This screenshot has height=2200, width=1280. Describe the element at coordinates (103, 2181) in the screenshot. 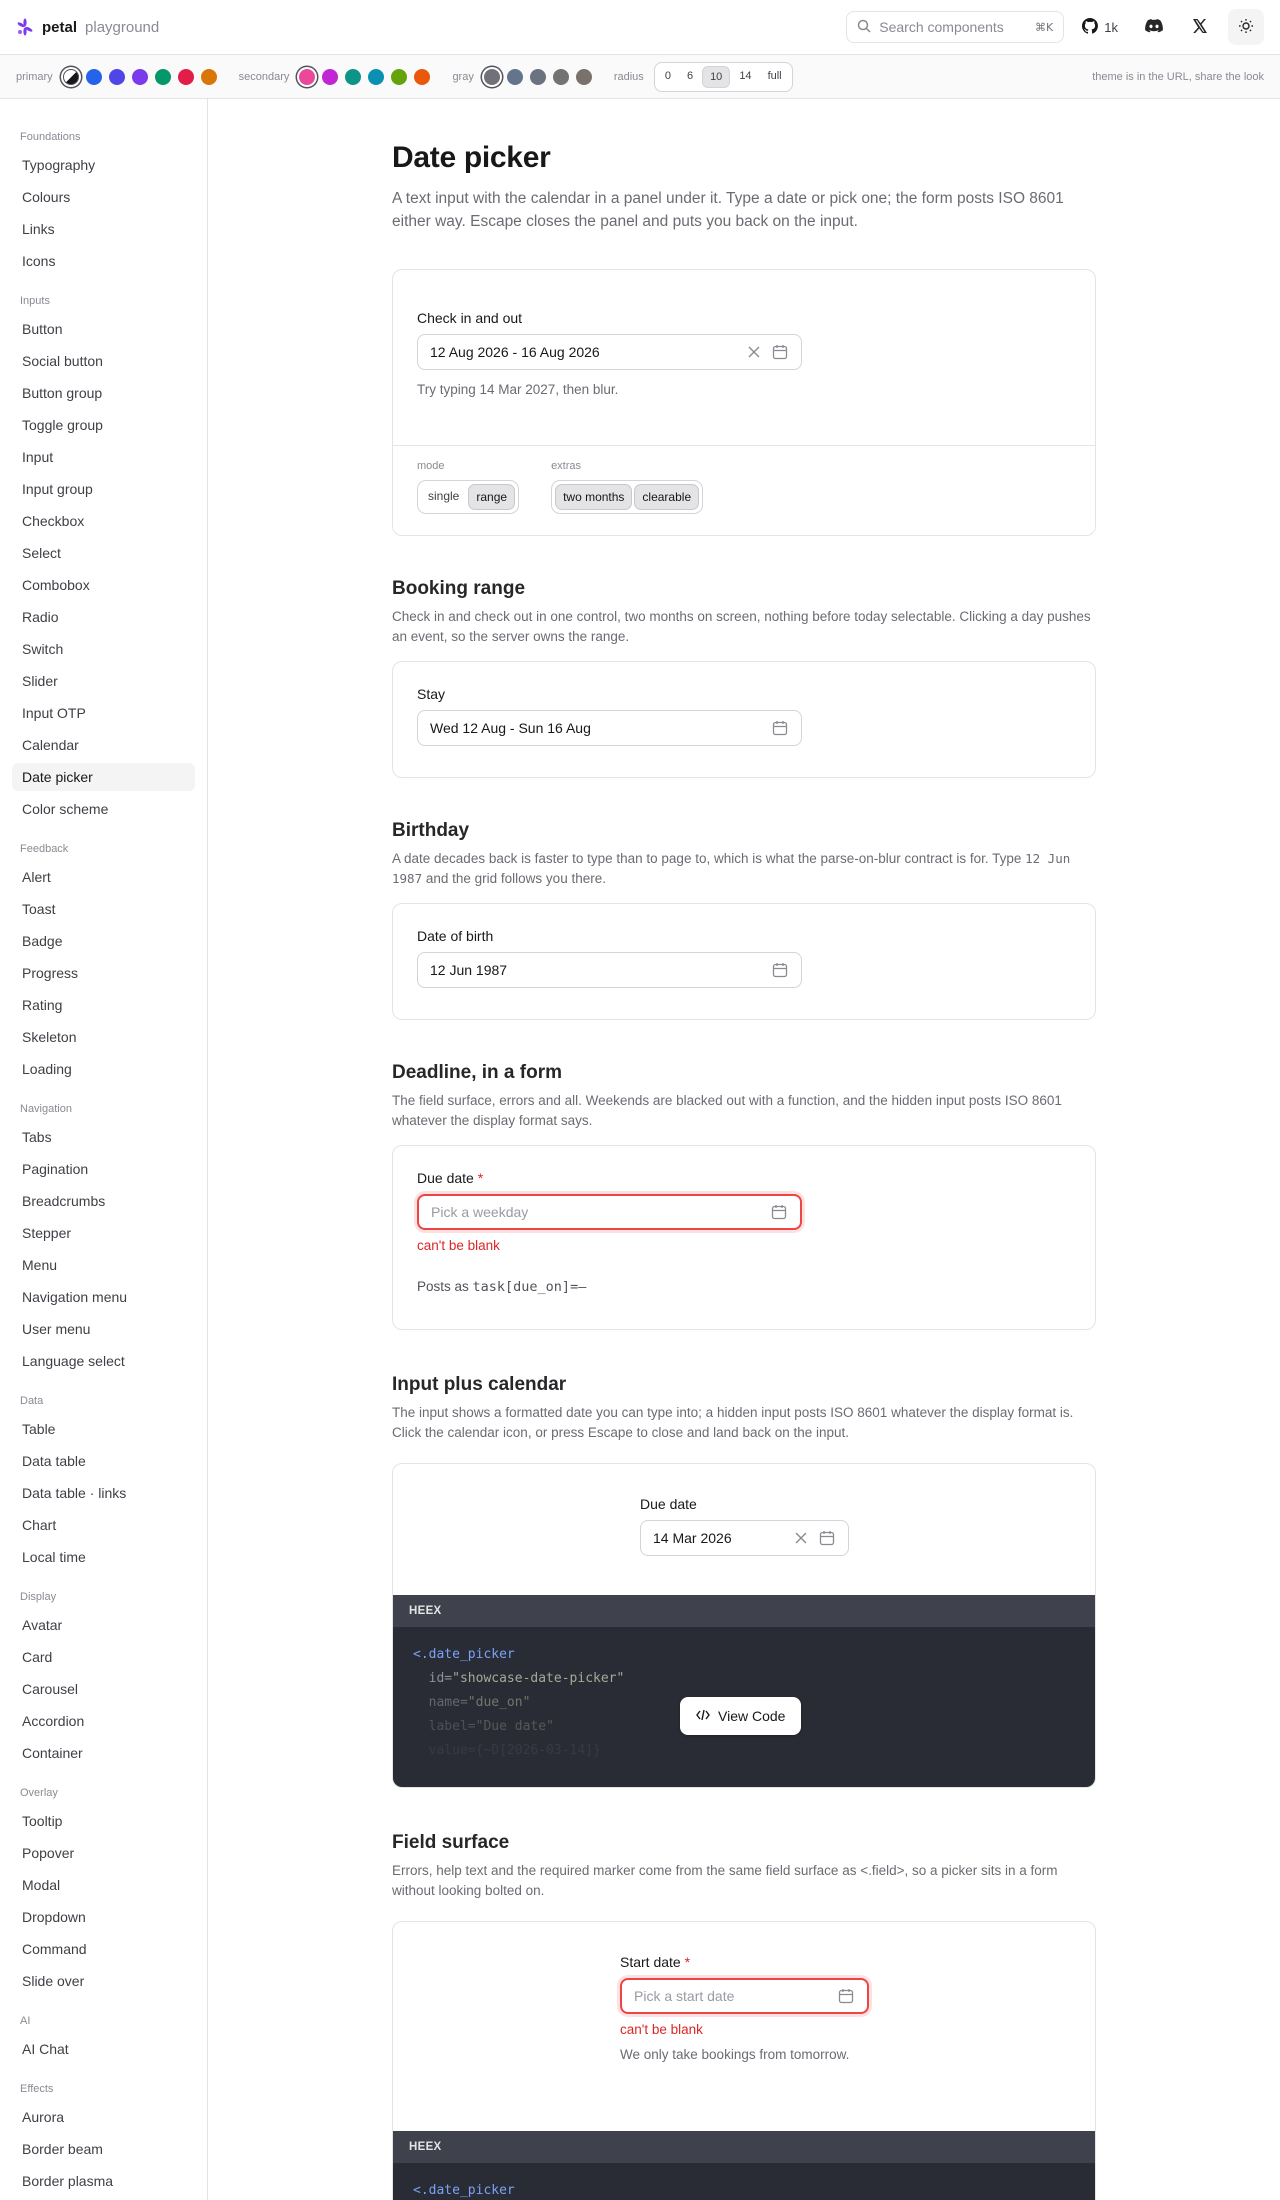

I see `sidebar-item-border-plasma: Border plasma` at that location.